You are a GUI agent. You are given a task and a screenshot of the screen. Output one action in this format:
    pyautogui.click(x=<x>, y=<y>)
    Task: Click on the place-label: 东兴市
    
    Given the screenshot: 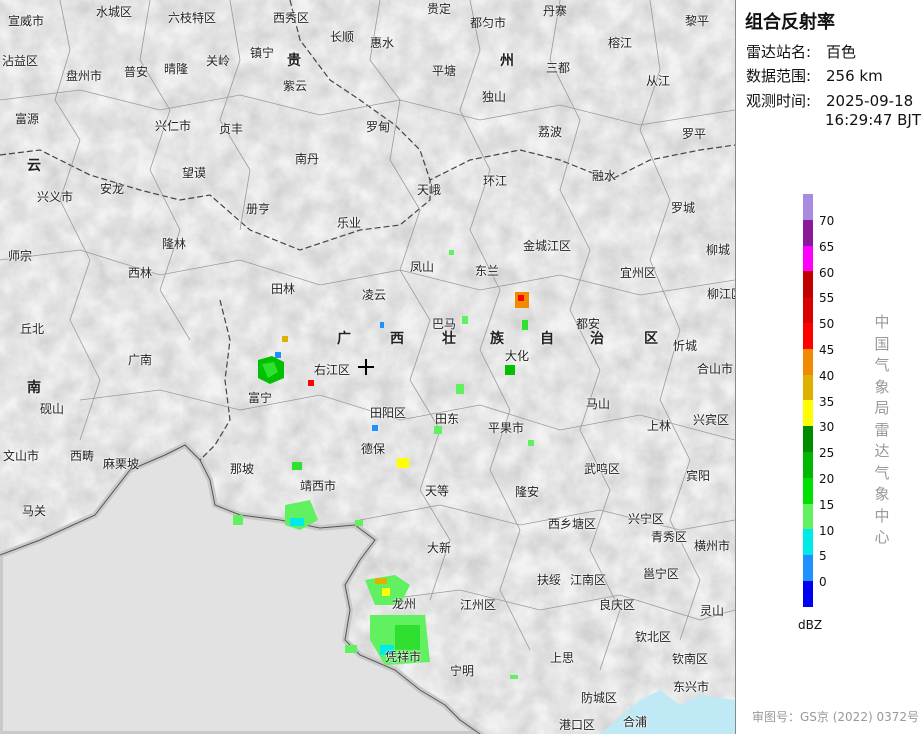 What is the action you would take?
    pyautogui.click(x=691, y=687)
    